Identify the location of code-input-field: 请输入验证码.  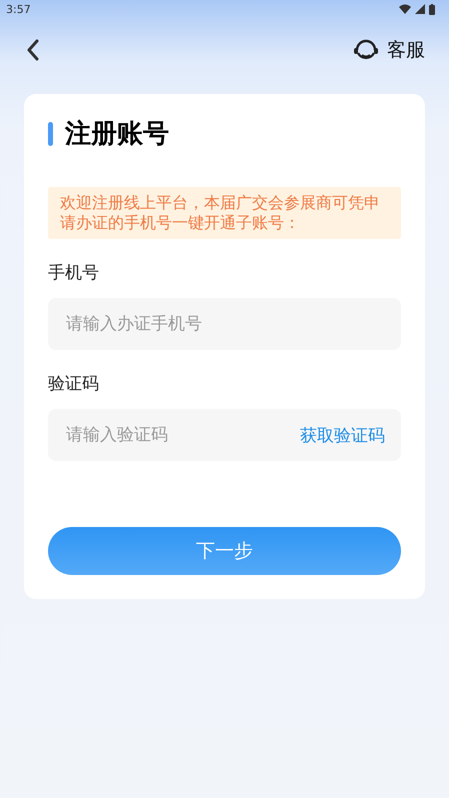
(182, 435).